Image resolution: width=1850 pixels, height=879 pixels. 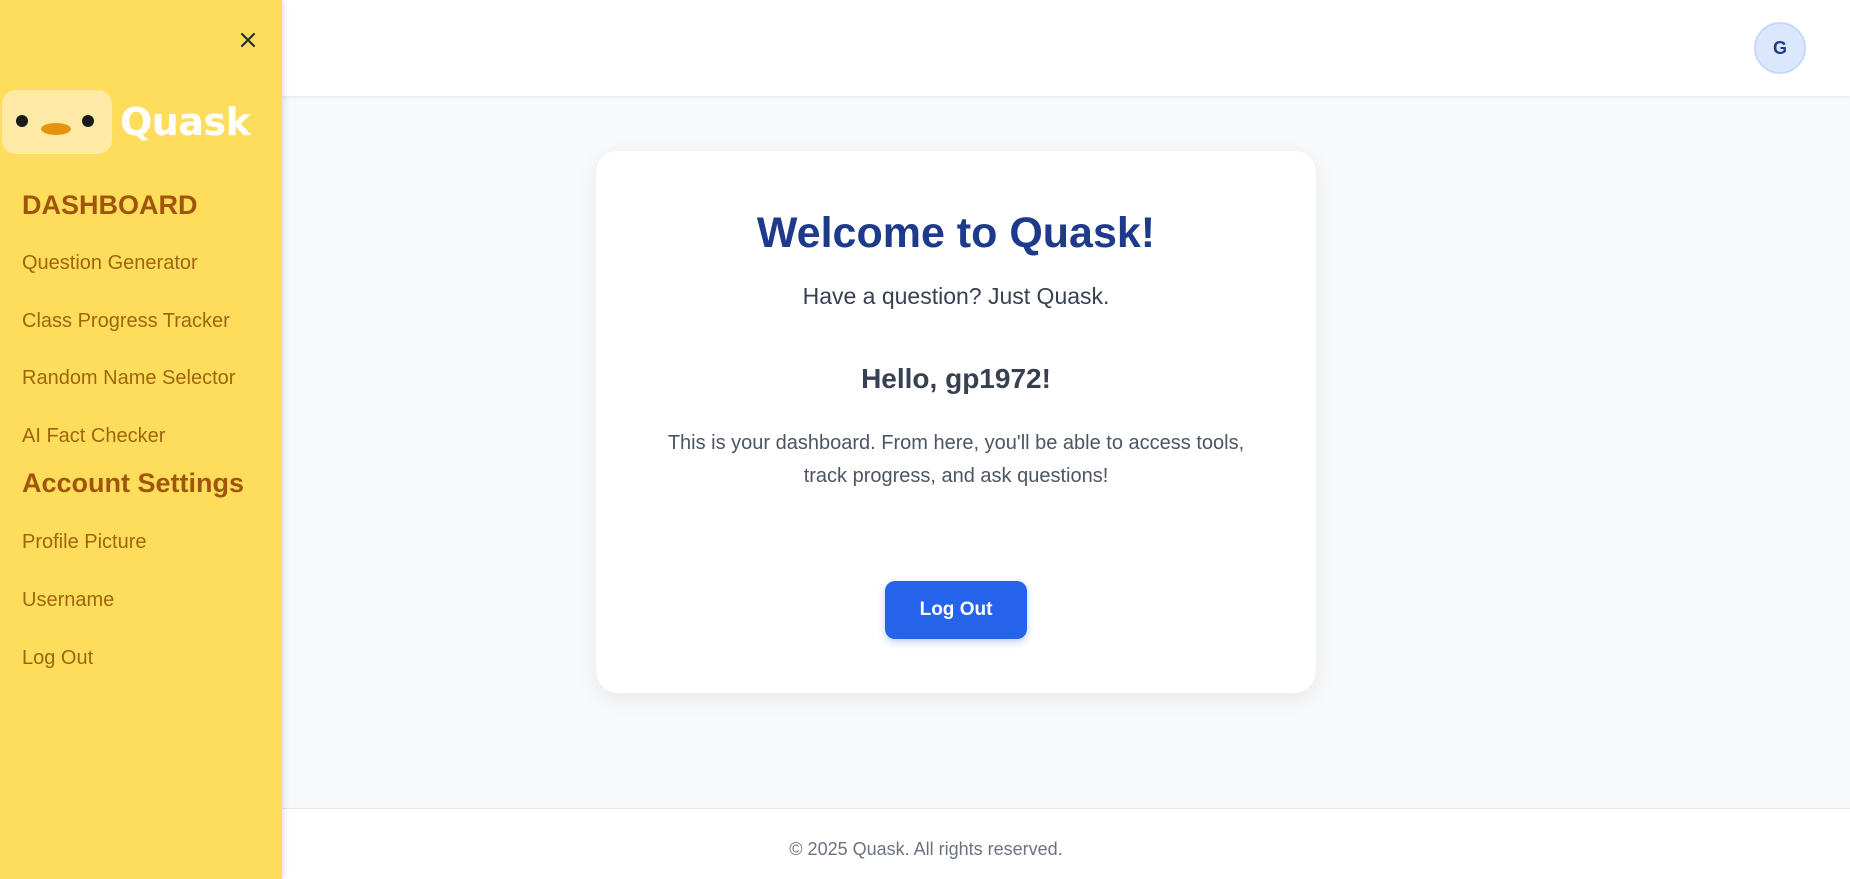 I want to click on duck-logo-icon, so click(x=57, y=122).